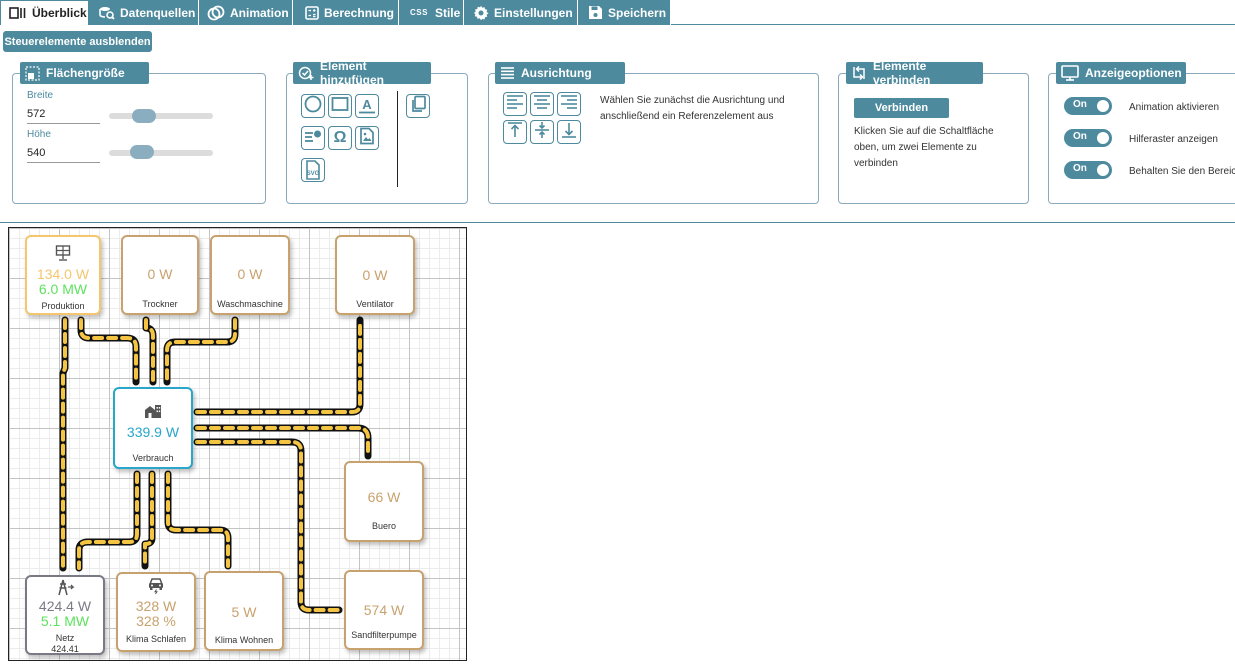 The width and height of the screenshot is (1235, 666). I want to click on width-slider-track, so click(161, 116).